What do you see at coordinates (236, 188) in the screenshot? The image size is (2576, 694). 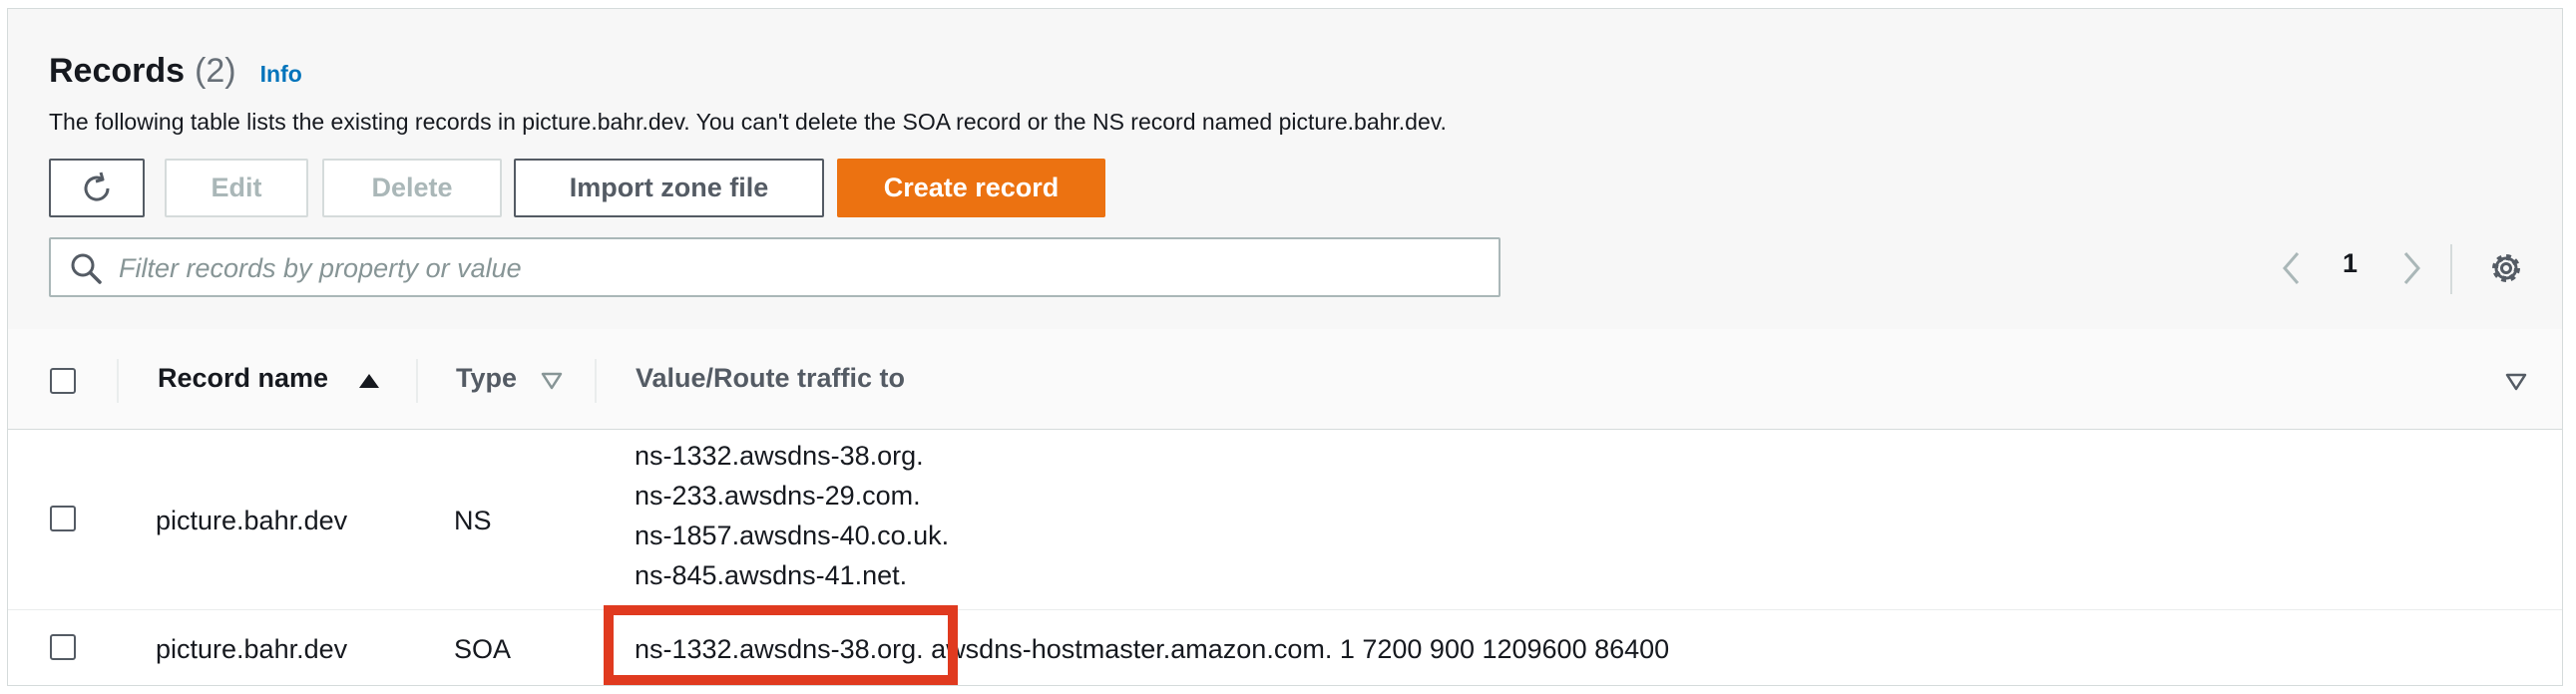 I see `edit-button: Edit` at bounding box center [236, 188].